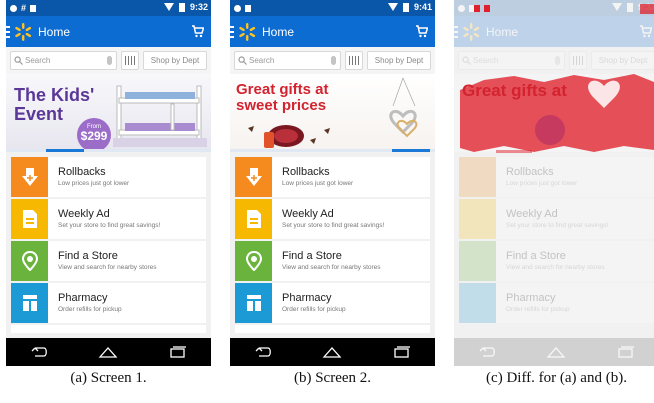 This screenshot has width=654, height=403. What do you see at coordinates (282, 97) in the screenshot?
I see `banner-headline: Great gifts at sweet prices` at bounding box center [282, 97].